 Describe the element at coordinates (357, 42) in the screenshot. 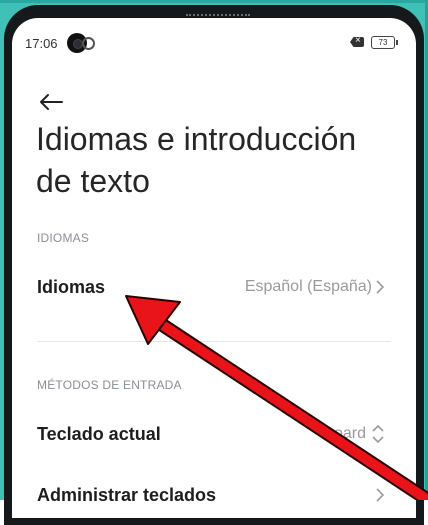

I see `sim-missing-icon: ×` at that location.